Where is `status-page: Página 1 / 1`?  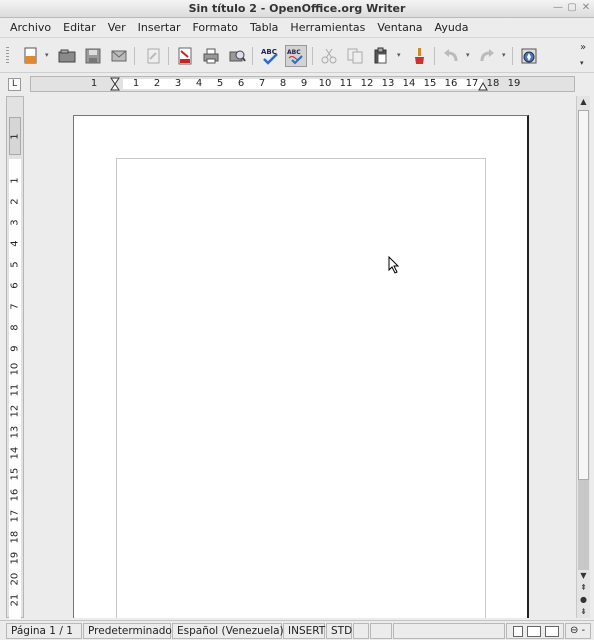 status-page: Página 1 / 1 is located at coordinates (44, 631).